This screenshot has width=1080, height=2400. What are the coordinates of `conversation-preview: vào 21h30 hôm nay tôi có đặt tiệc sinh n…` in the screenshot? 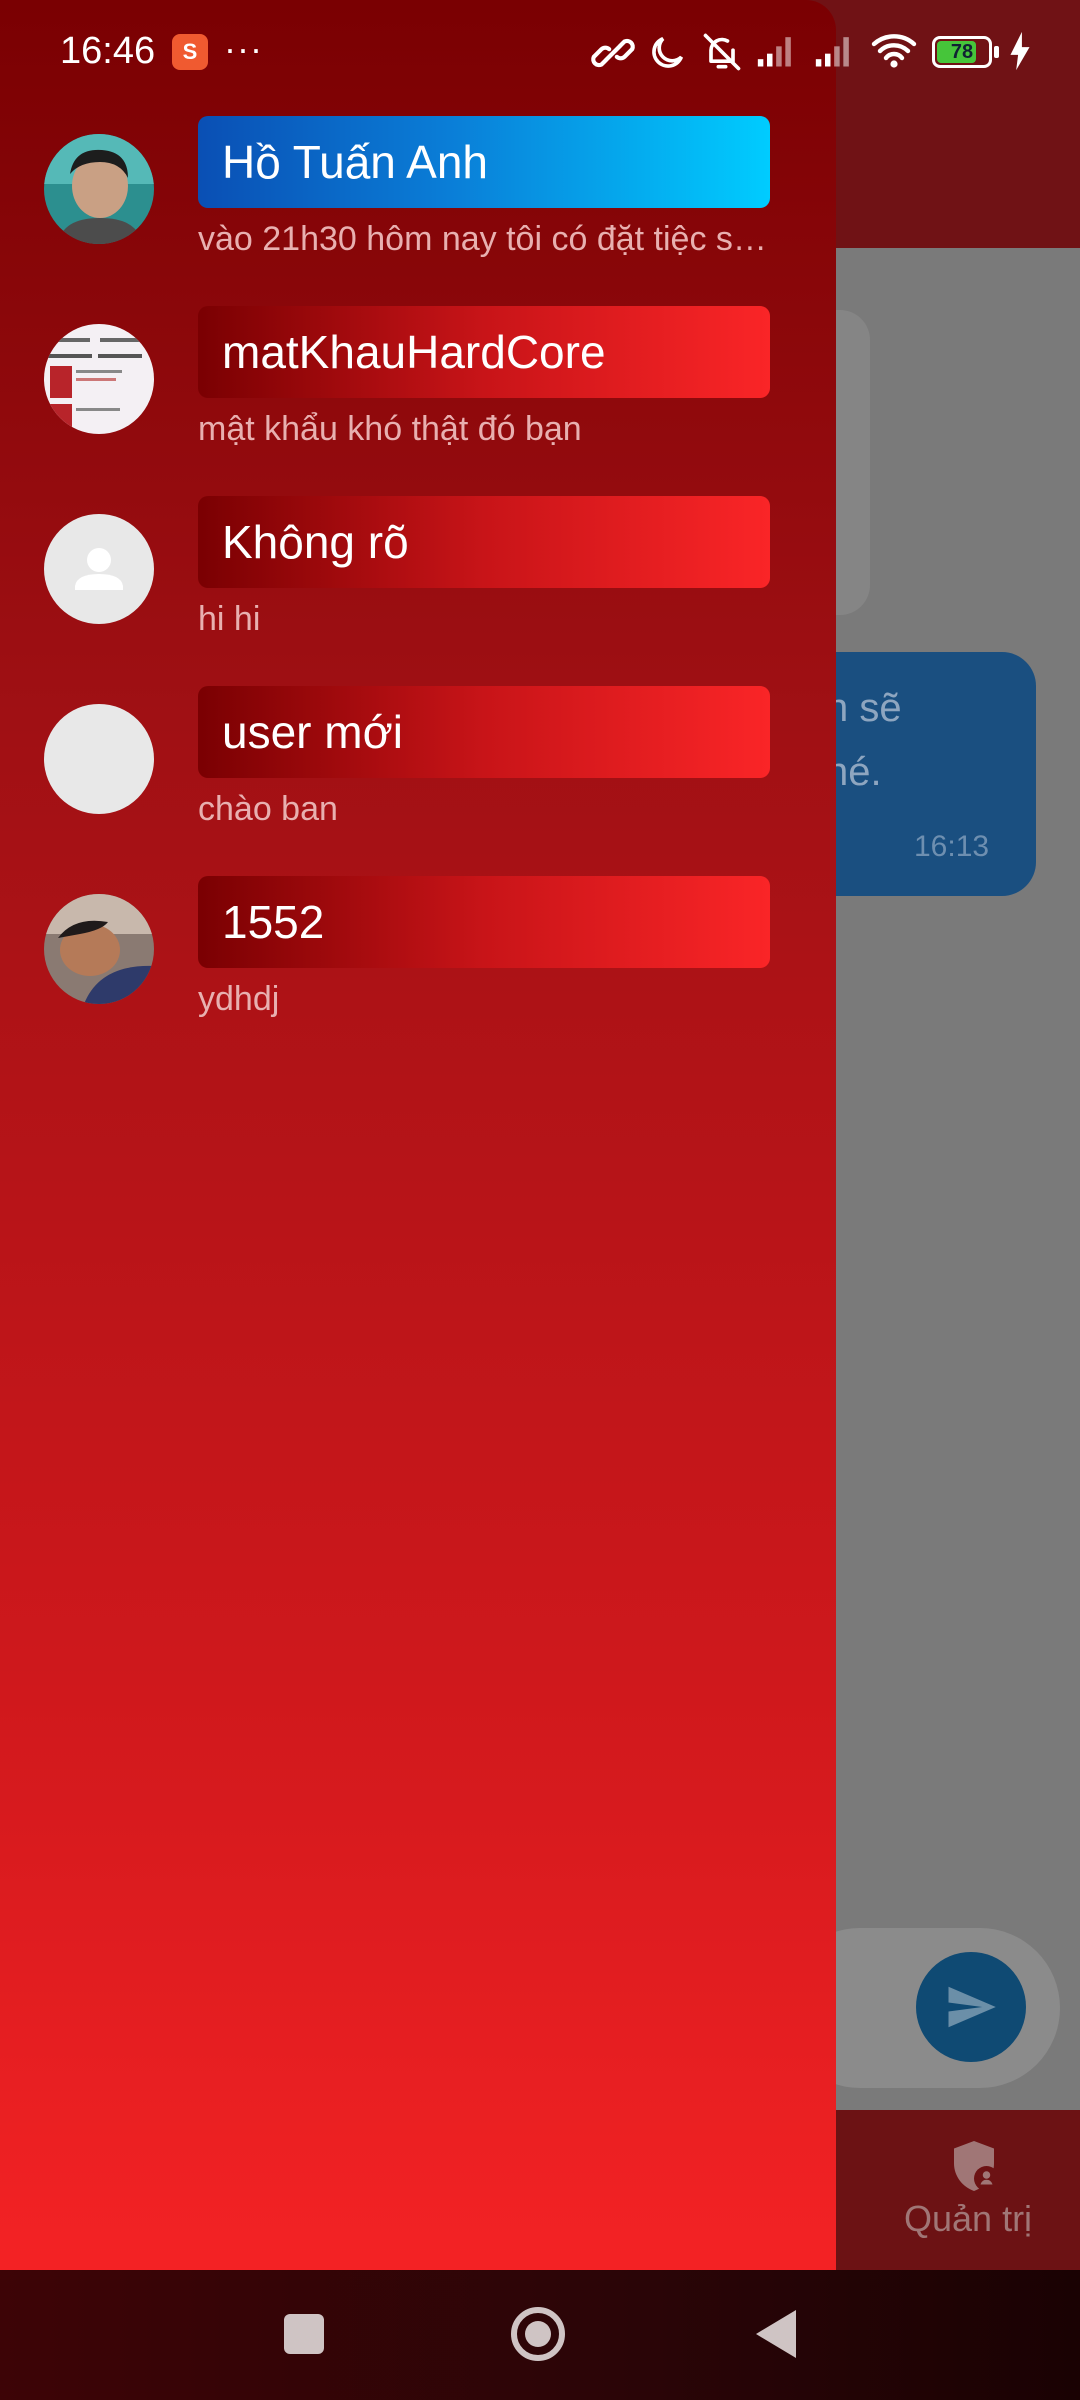 It's located at (484, 239).